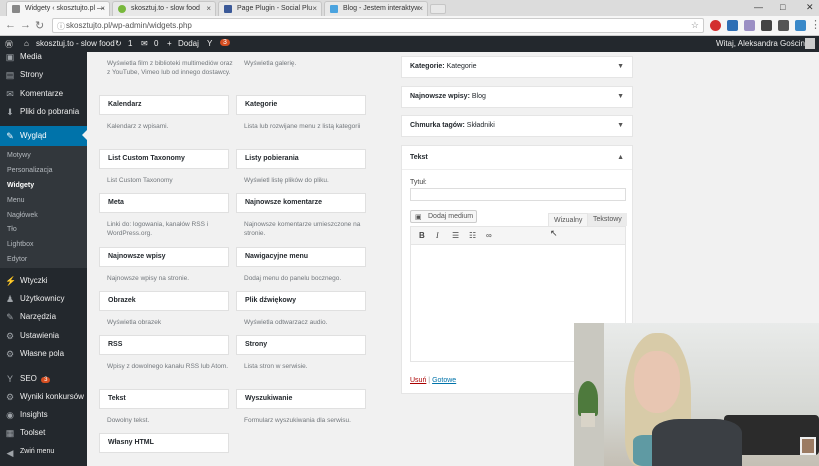 The image size is (819, 466). Describe the element at coordinates (758, 7) in the screenshot. I see `minimize-button: —` at that location.